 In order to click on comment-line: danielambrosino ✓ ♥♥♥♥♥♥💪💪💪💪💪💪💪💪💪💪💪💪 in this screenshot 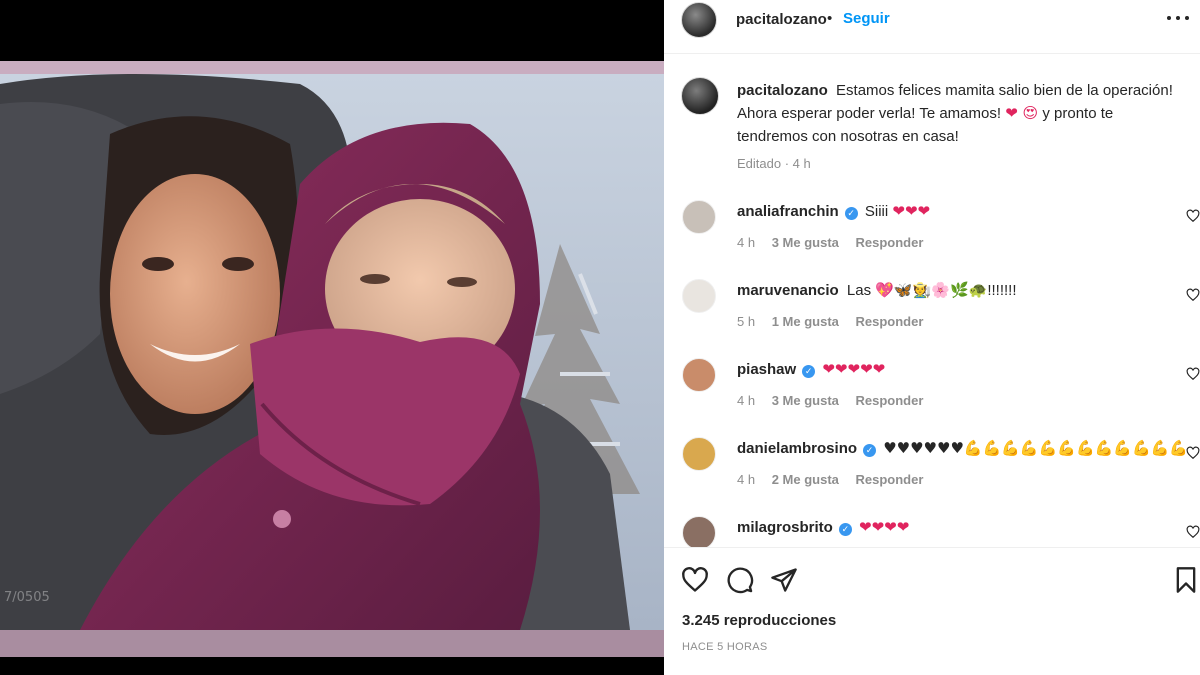, I will do `click(962, 448)`.